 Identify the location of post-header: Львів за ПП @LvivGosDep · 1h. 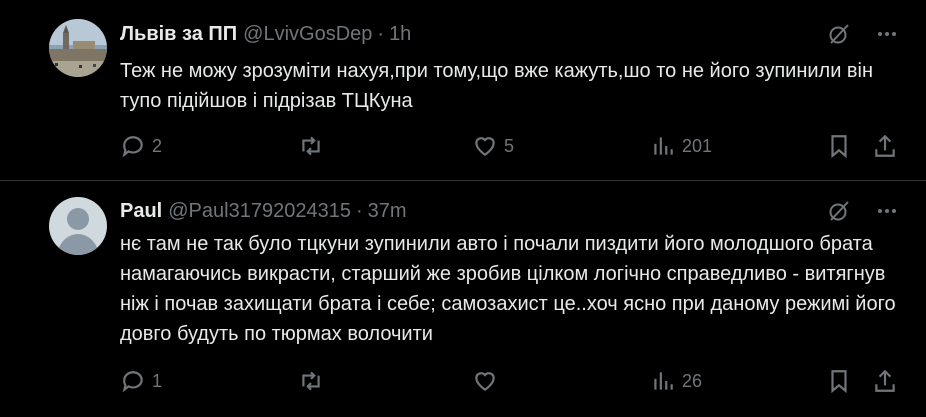
(265, 34).